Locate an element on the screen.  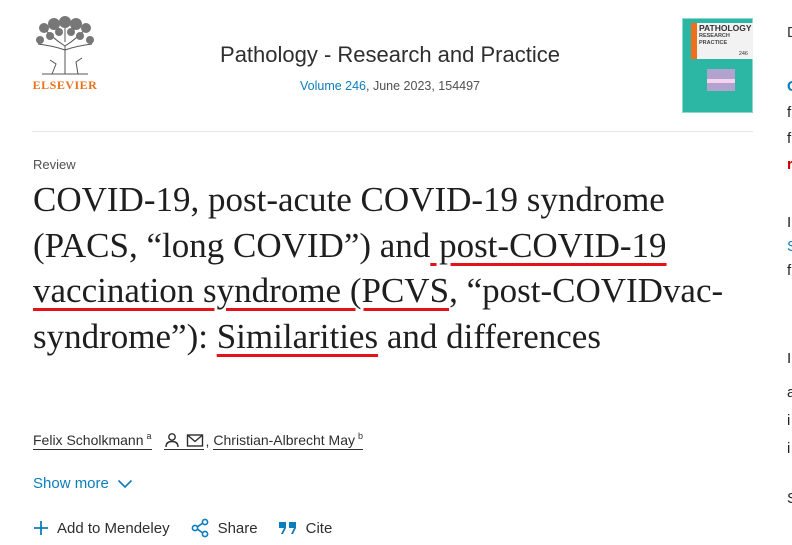
person-icon is located at coordinates (171, 439).